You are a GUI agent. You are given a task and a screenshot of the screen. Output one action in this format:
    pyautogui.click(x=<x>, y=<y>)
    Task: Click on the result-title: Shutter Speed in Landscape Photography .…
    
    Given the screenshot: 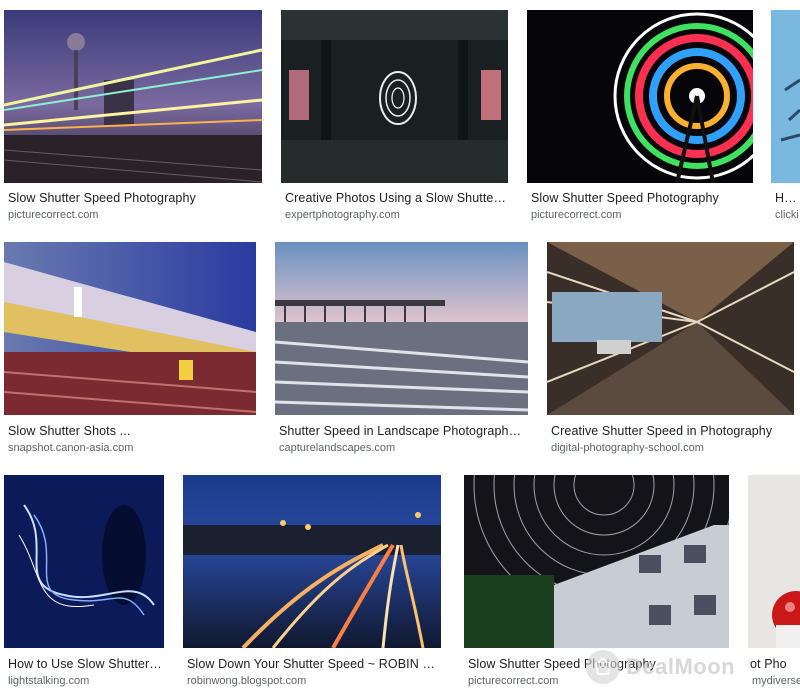 What is the action you would take?
    pyautogui.click(x=401, y=431)
    